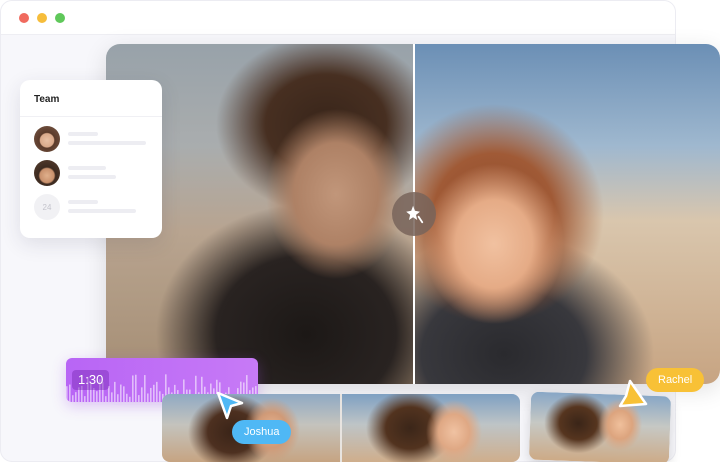 This screenshot has width=720, height=462. What do you see at coordinates (91, 380) in the screenshot?
I see `audio-timestamp: 1:30` at bounding box center [91, 380].